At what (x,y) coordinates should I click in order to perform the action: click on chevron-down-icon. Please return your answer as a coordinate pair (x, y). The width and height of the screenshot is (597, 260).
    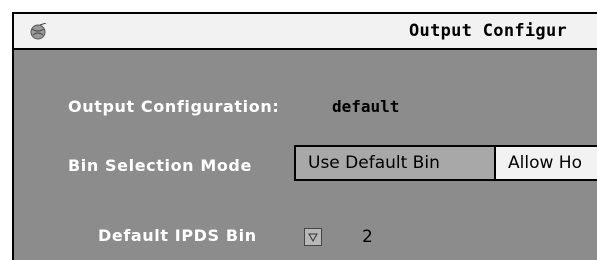
    Looking at the image, I should click on (313, 238).